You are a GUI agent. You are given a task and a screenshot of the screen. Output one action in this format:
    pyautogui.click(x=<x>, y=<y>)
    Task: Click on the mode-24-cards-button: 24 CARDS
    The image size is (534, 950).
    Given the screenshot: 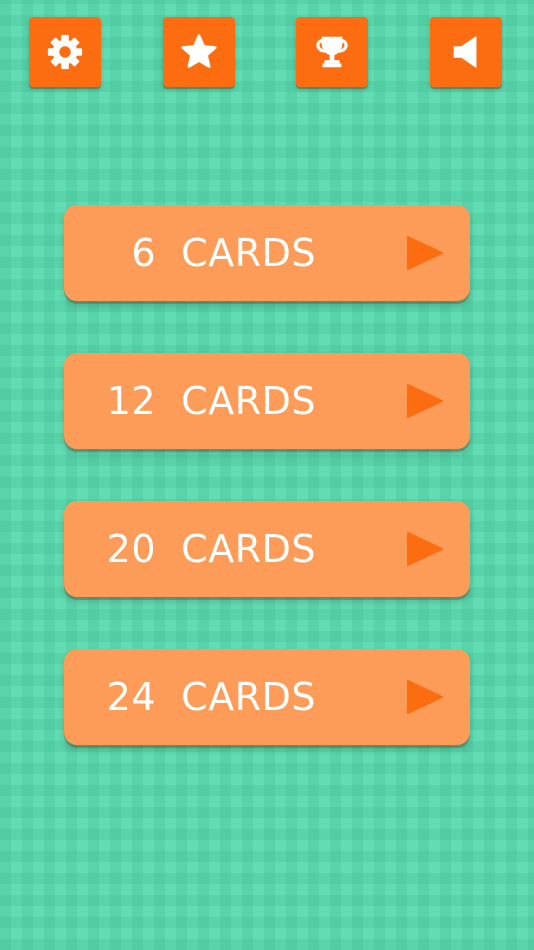 What is the action you would take?
    pyautogui.click(x=267, y=697)
    